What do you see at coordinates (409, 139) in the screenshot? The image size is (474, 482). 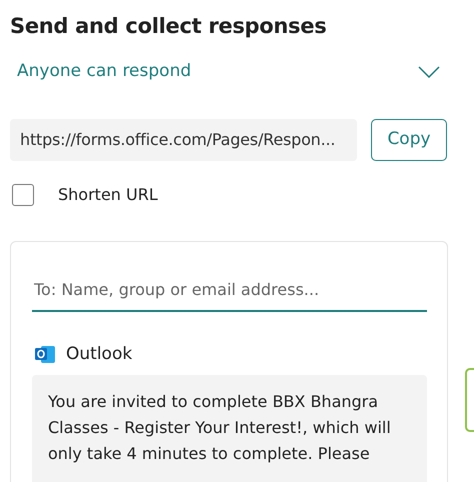 I see `copy-button: Copy` at bounding box center [409, 139].